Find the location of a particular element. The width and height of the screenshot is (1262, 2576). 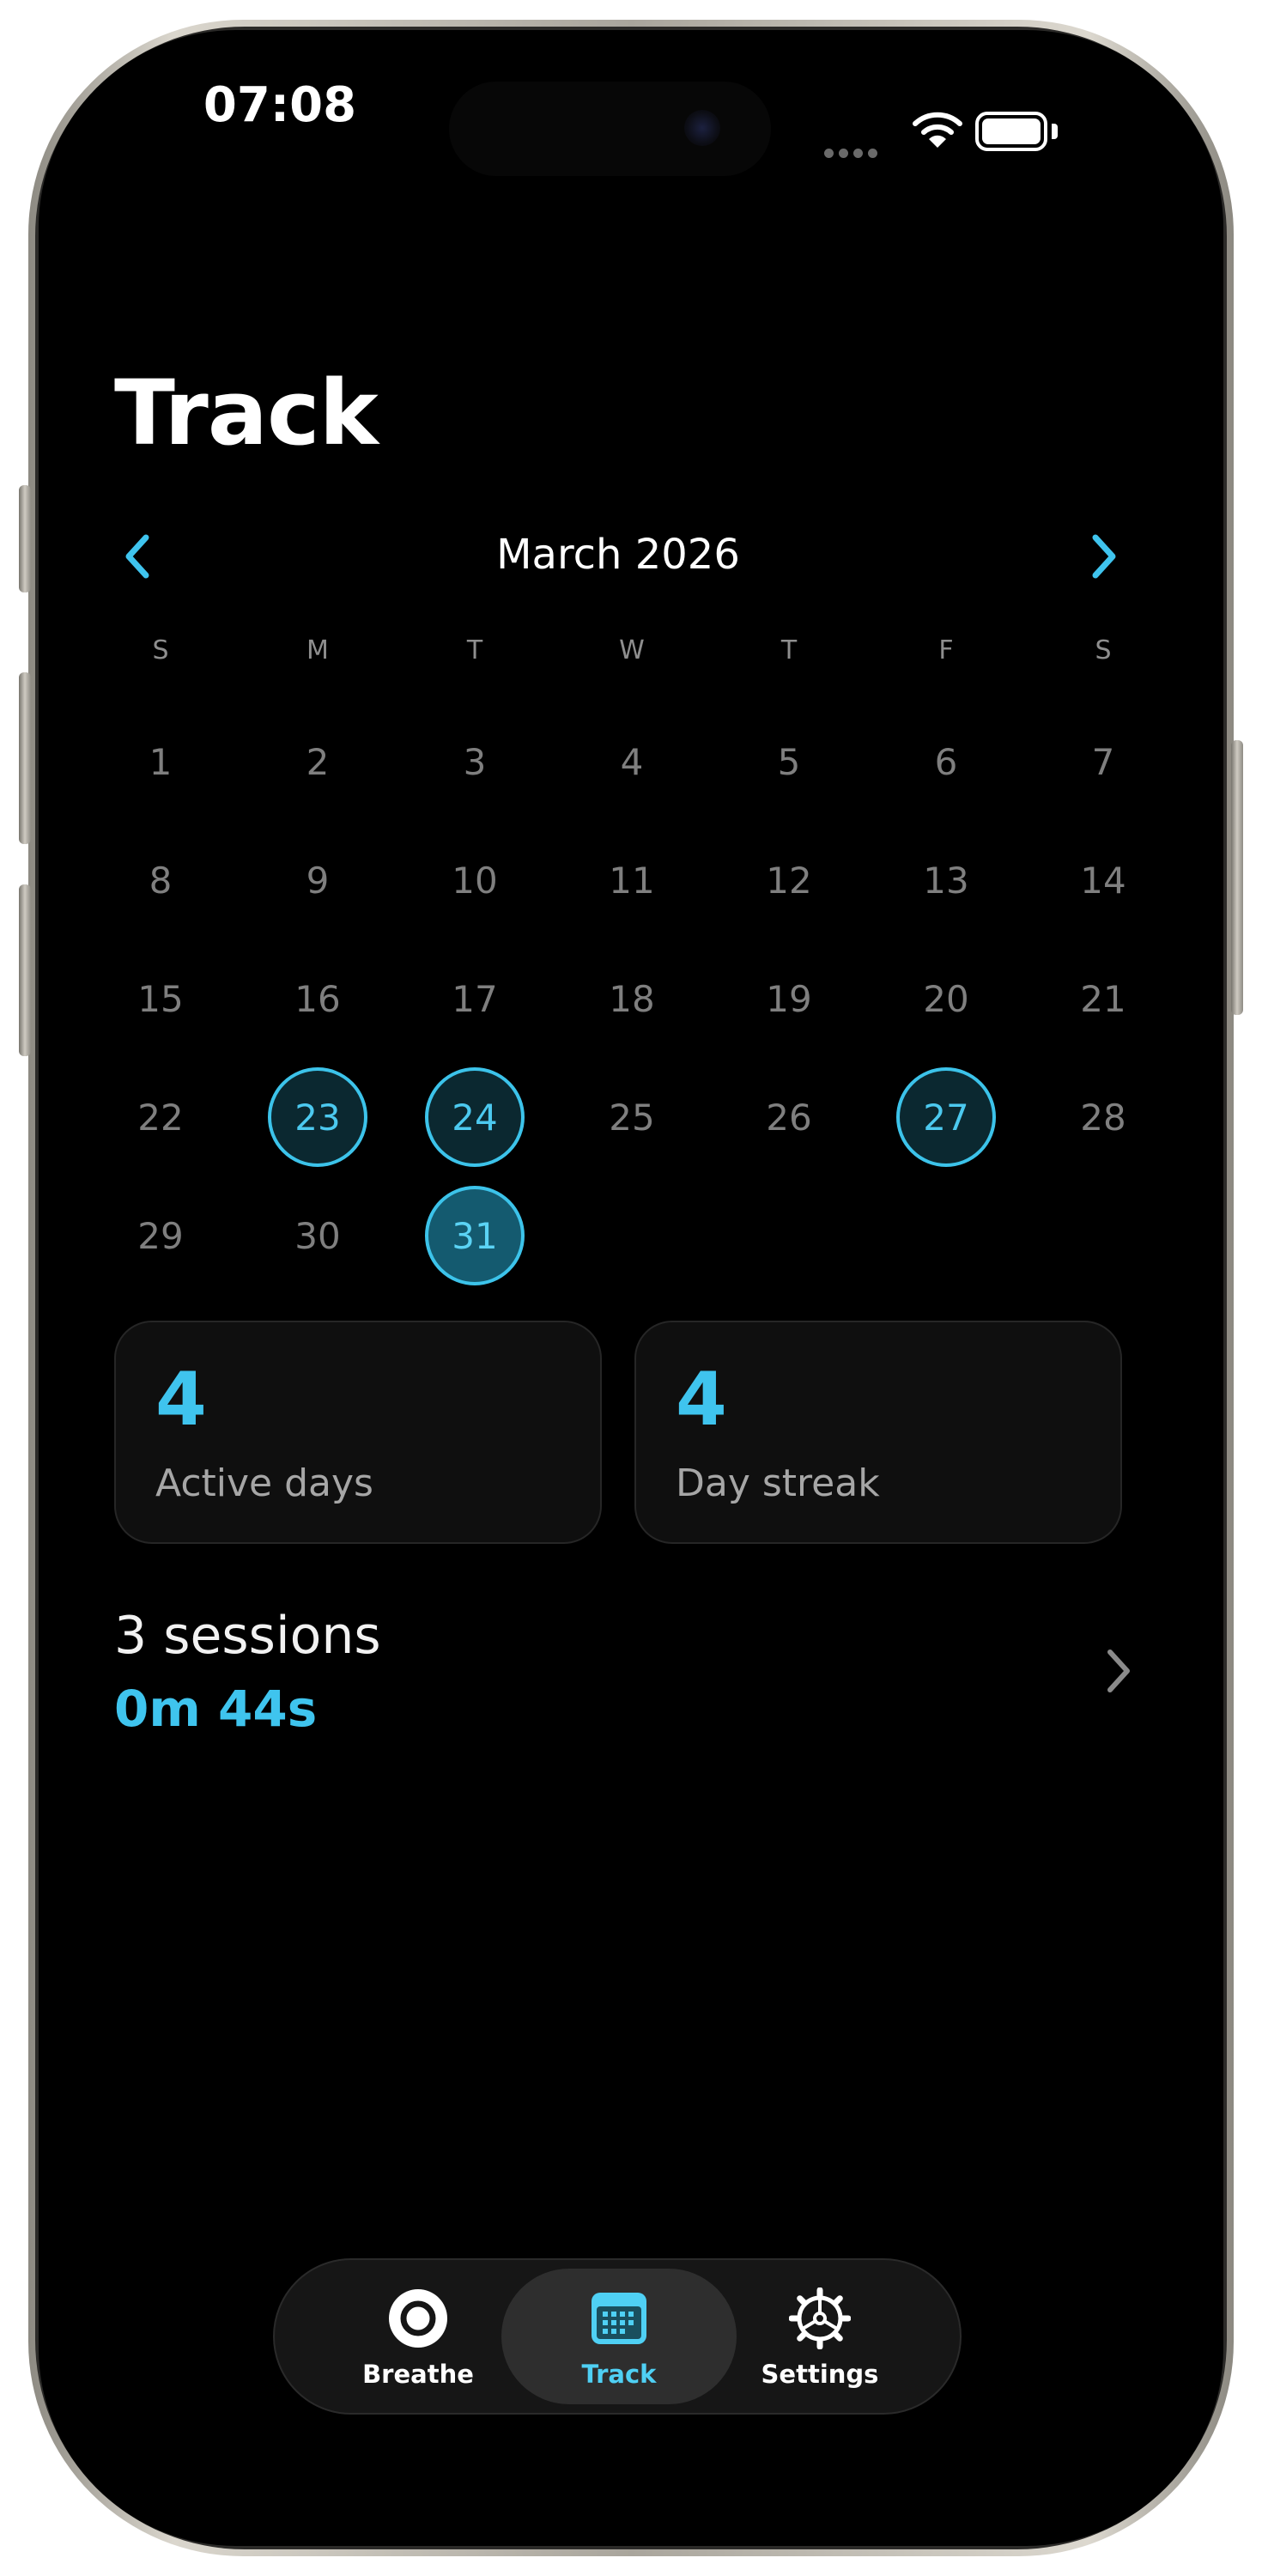

active-days-card: 4 Active days is located at coordinates (358, 1433).